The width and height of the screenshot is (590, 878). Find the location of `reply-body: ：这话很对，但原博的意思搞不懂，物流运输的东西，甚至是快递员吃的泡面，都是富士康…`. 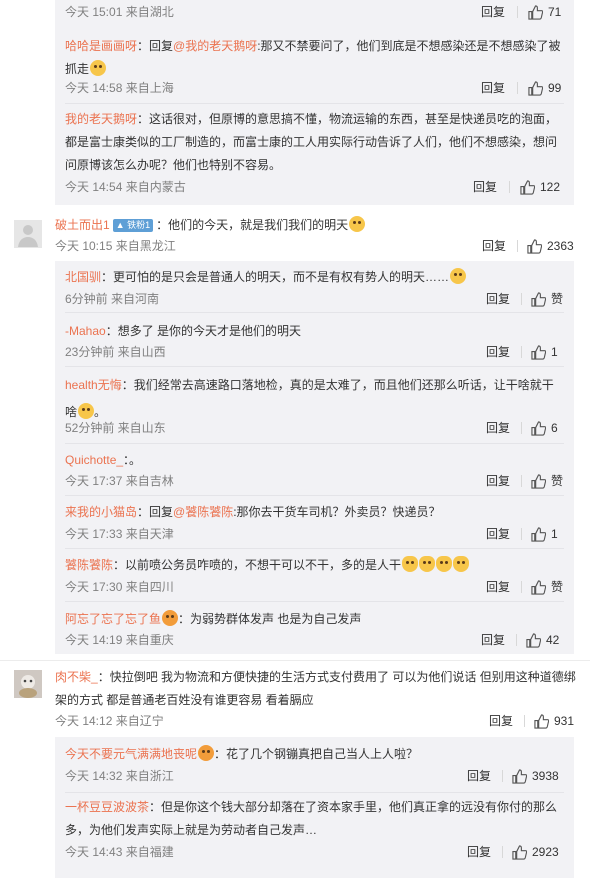

reply-body: ：这话很对，但原博的意思搞不懂，物流运输的东西，甚至是快递员吃的泡面，都是富士康… is located at coordinates (311, 142).